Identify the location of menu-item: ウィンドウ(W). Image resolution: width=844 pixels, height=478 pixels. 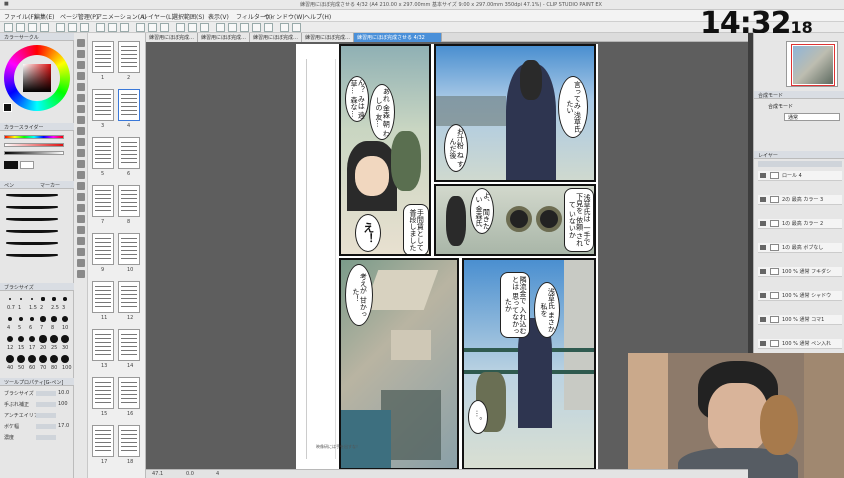
(284, 16).